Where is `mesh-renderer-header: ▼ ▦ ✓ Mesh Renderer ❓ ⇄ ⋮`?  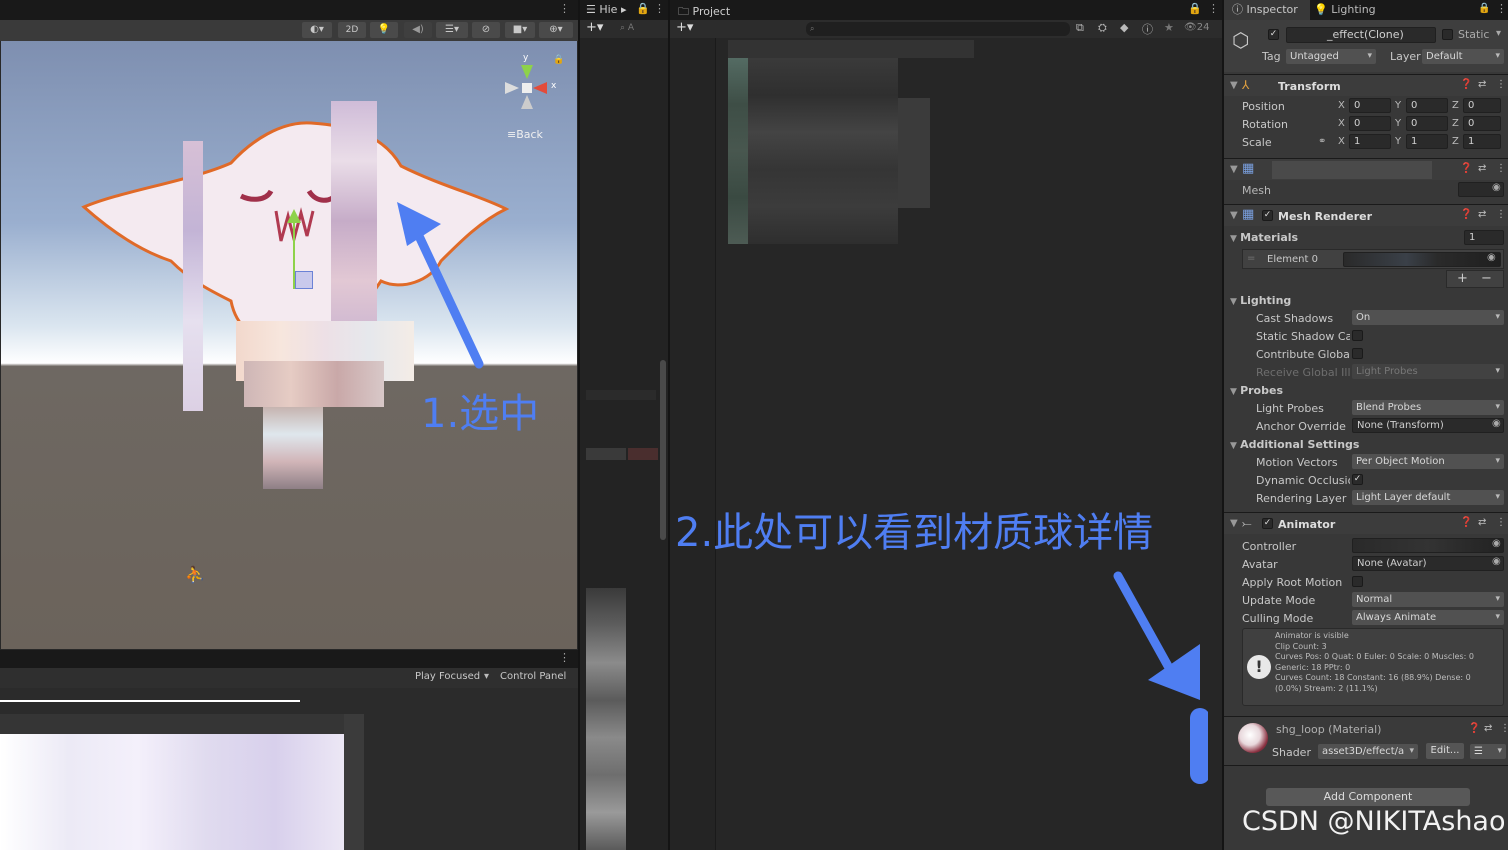
mesh-renderer-header: ▼ ▦ ✓ Mesh Renderer ❓ ⇄ ⋮ is located at coordinates (1366, 215).